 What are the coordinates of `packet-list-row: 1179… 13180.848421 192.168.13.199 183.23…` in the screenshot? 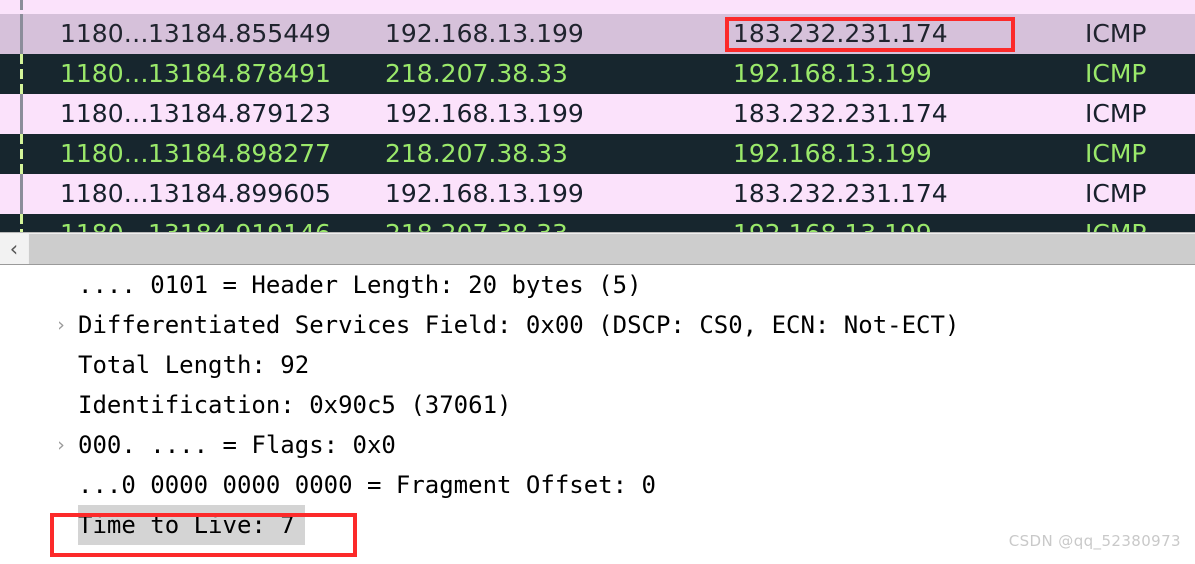 It's located at (597, 5).